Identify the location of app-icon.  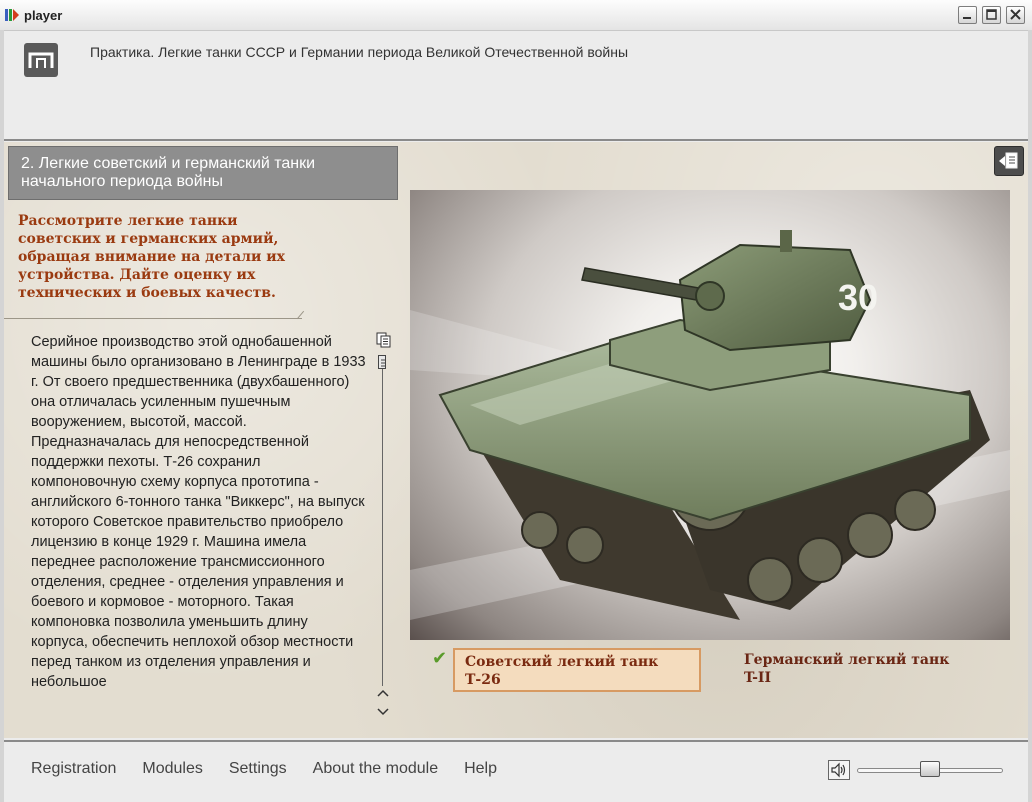
(12, 15).